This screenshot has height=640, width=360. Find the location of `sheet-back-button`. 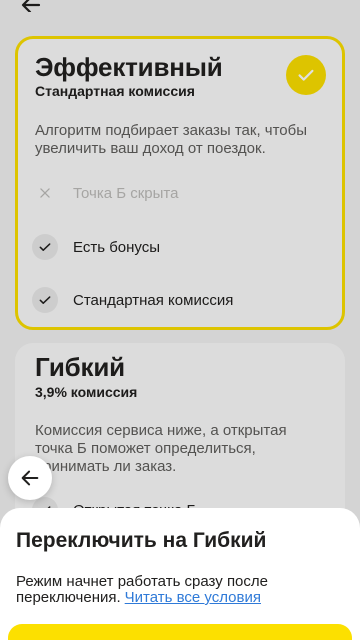

sheet-back-button is located at coordinates (30, 478).